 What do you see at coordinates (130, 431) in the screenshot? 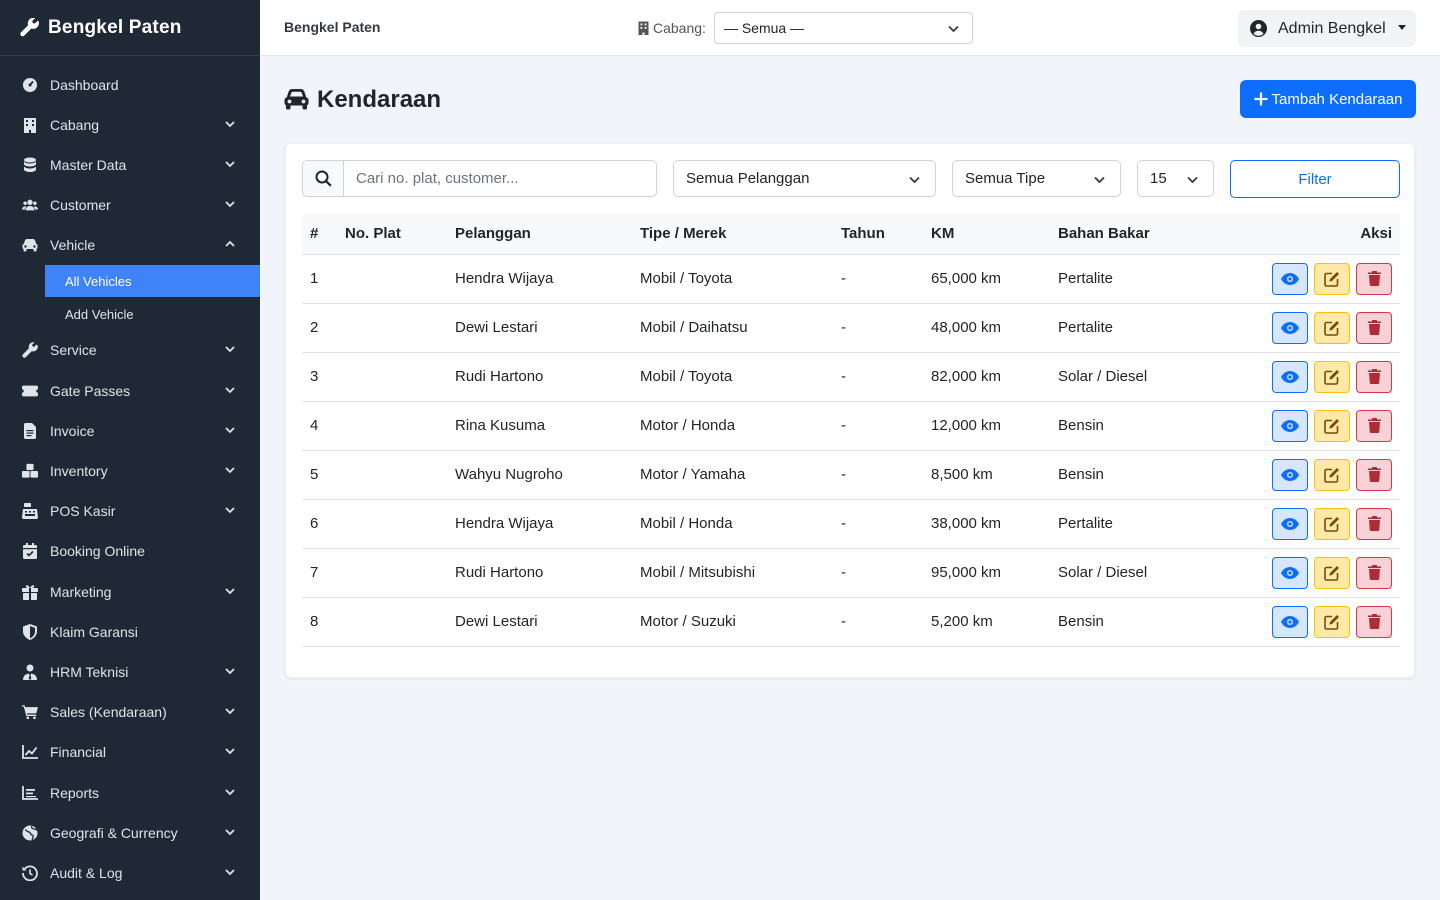
I see `sidebar-item-invoice: Invoice` at bounding box center [130, 431].